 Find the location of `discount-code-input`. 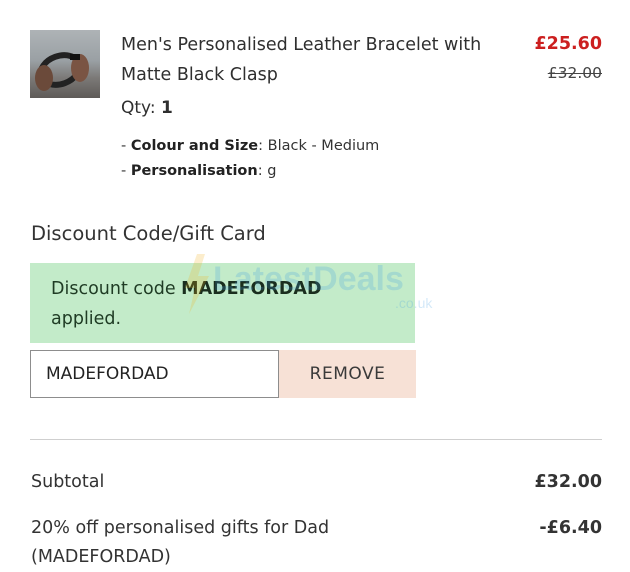

discount-code-input is located at coordinates (154, 374).